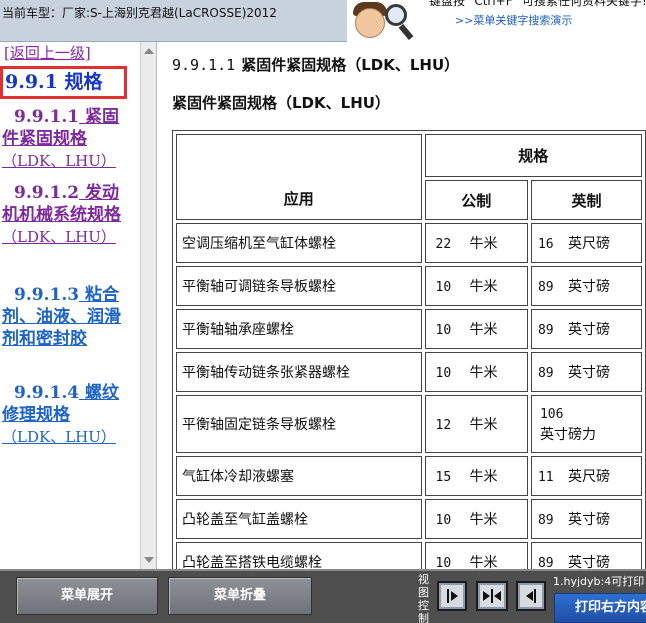 The image size is (646, 623). I want to click on search-tip-text: 键盘按 "Ctrl+F" 可搜索任何资料关键字!, so click(537, 4).